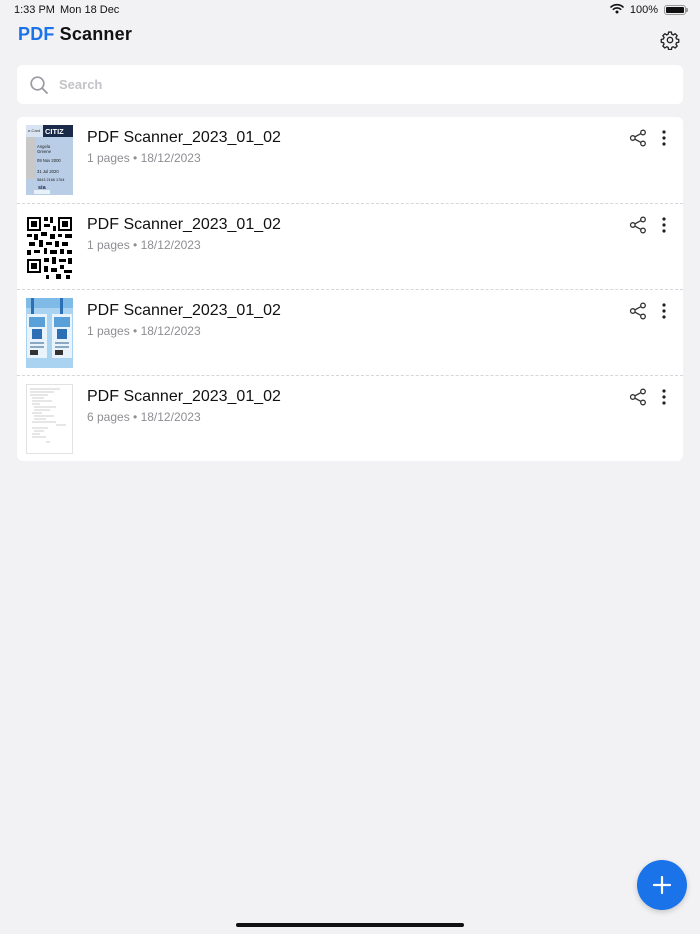 The height and width of the screenshot is (934, 700). What do you see at coordinates (34, 130) in the screenshot?
I see `id-card-side: e-Card` at bounding box center [34, 130].